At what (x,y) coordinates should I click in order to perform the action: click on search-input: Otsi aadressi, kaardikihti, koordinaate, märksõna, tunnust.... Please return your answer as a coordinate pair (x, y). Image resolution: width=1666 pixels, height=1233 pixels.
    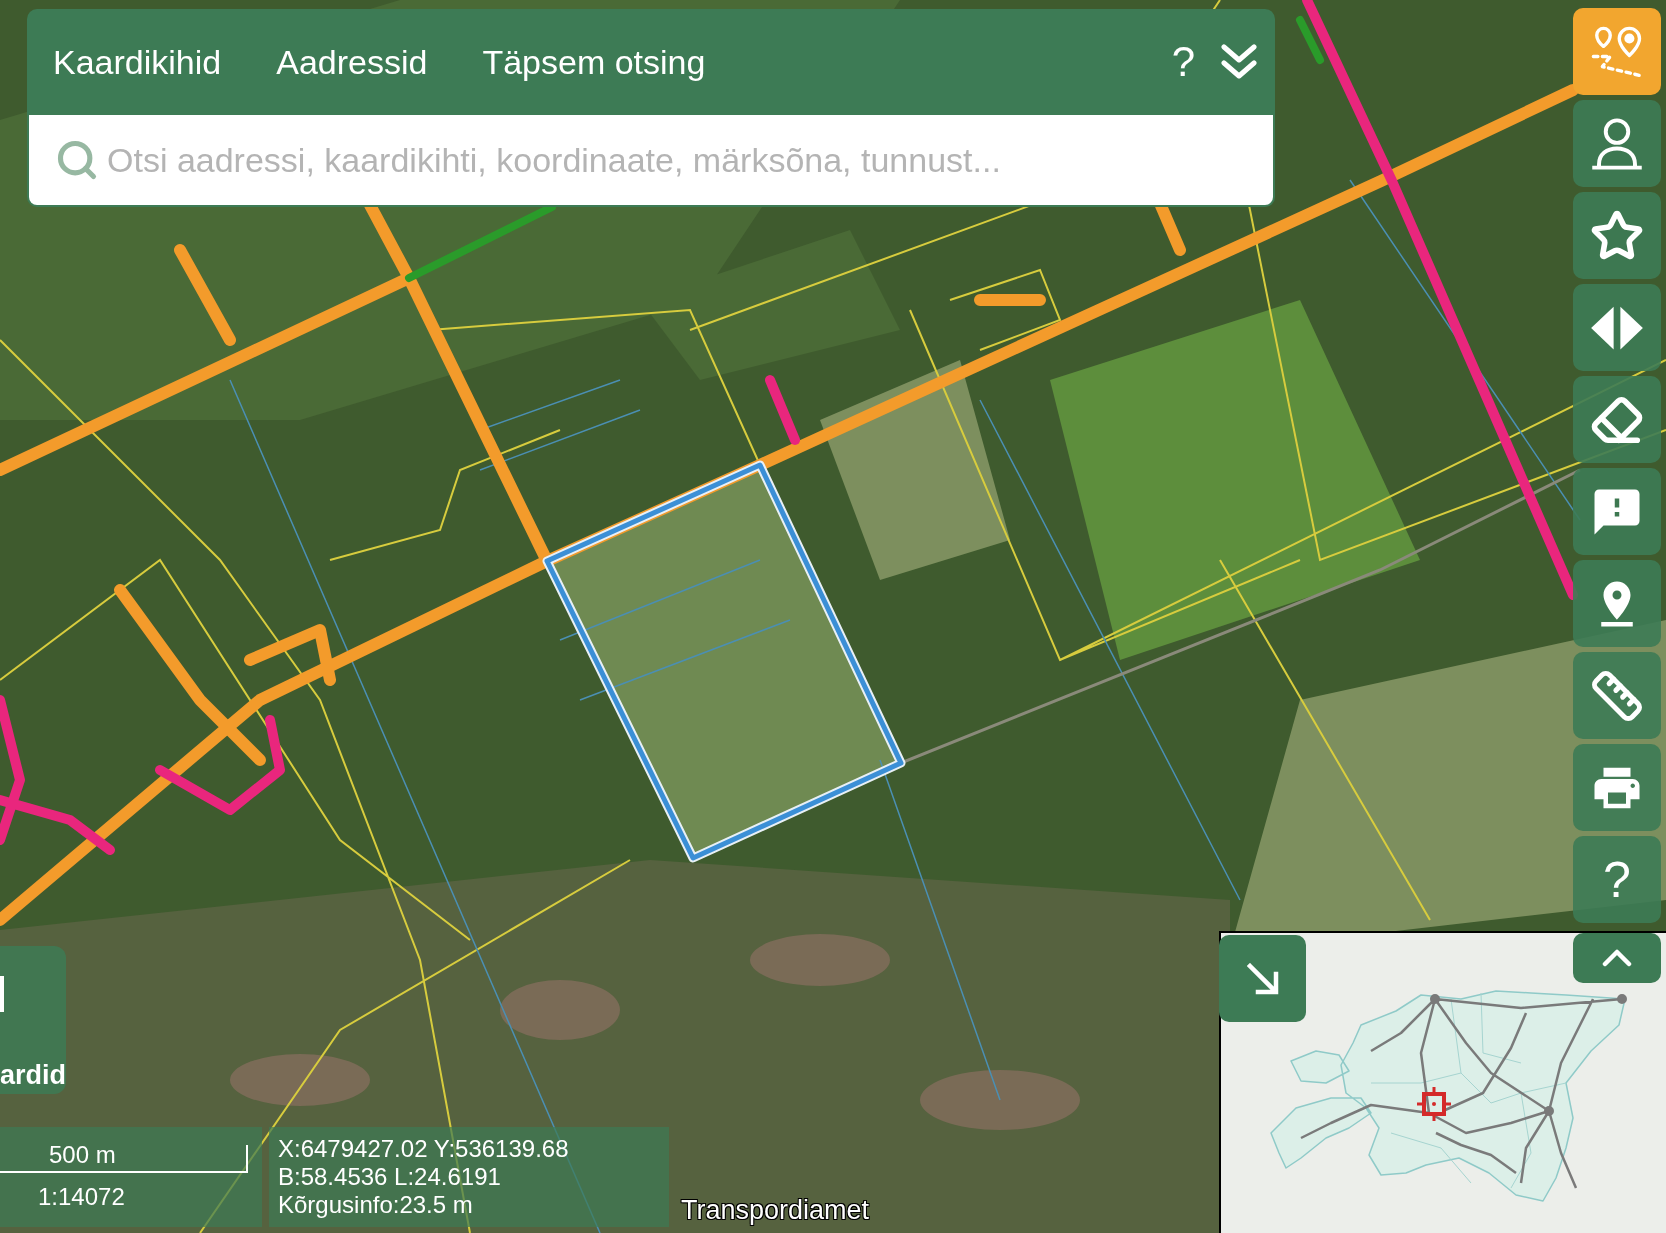
    Looking at the image, I should click on (680, 160).